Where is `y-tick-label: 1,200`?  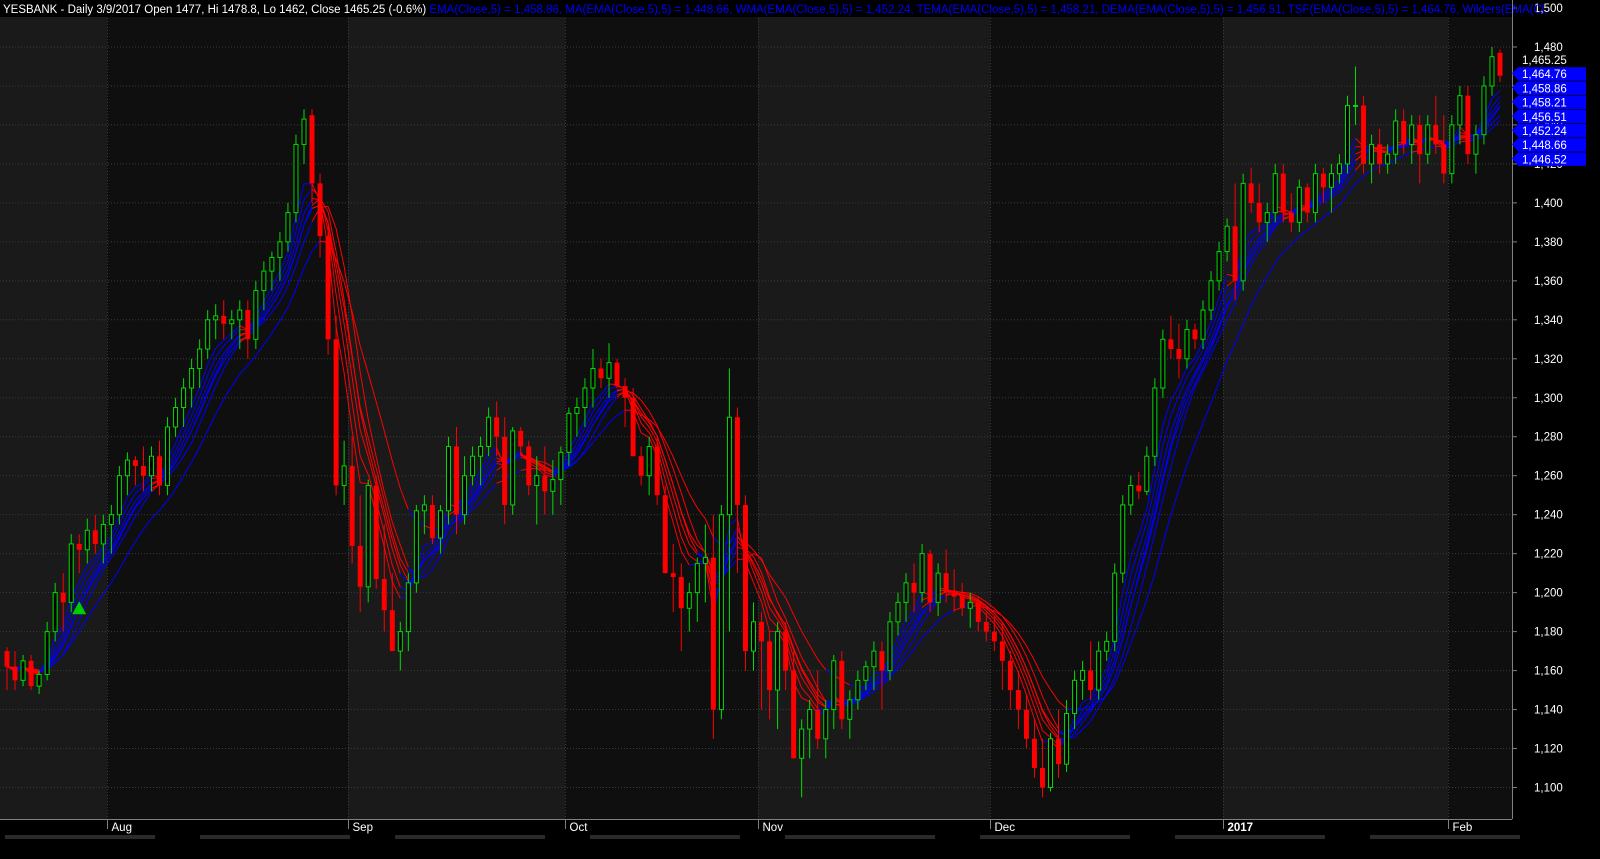 y-tick-label: 1,200 is located at coordinates (1548, 594).